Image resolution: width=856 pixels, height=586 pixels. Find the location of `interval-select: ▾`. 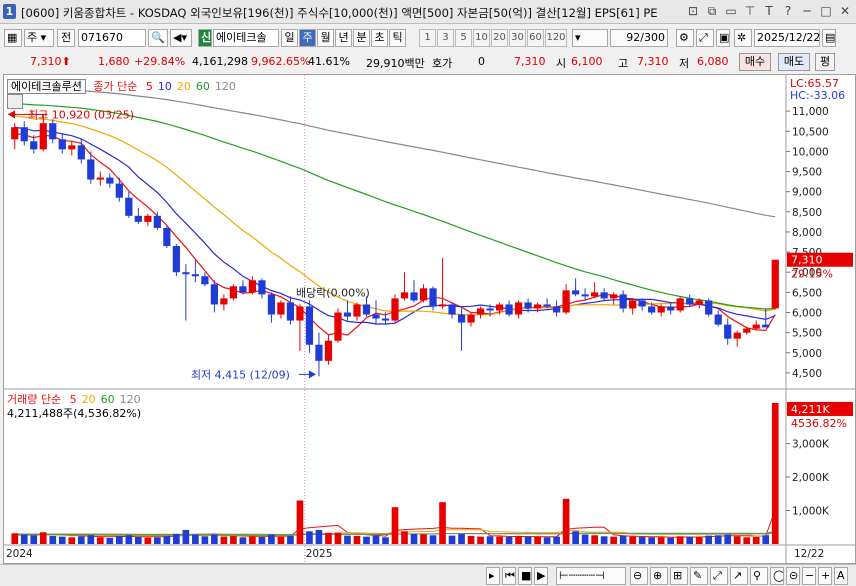

interval-select: ▾ is located at coordinates (590, 38).